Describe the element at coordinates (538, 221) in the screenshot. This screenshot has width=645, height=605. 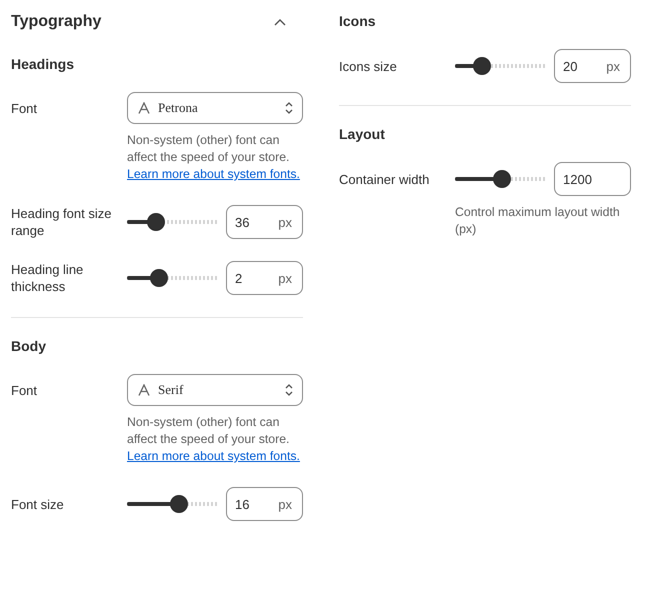
I see `help-text: Control maximum layout width (px)` at that location.